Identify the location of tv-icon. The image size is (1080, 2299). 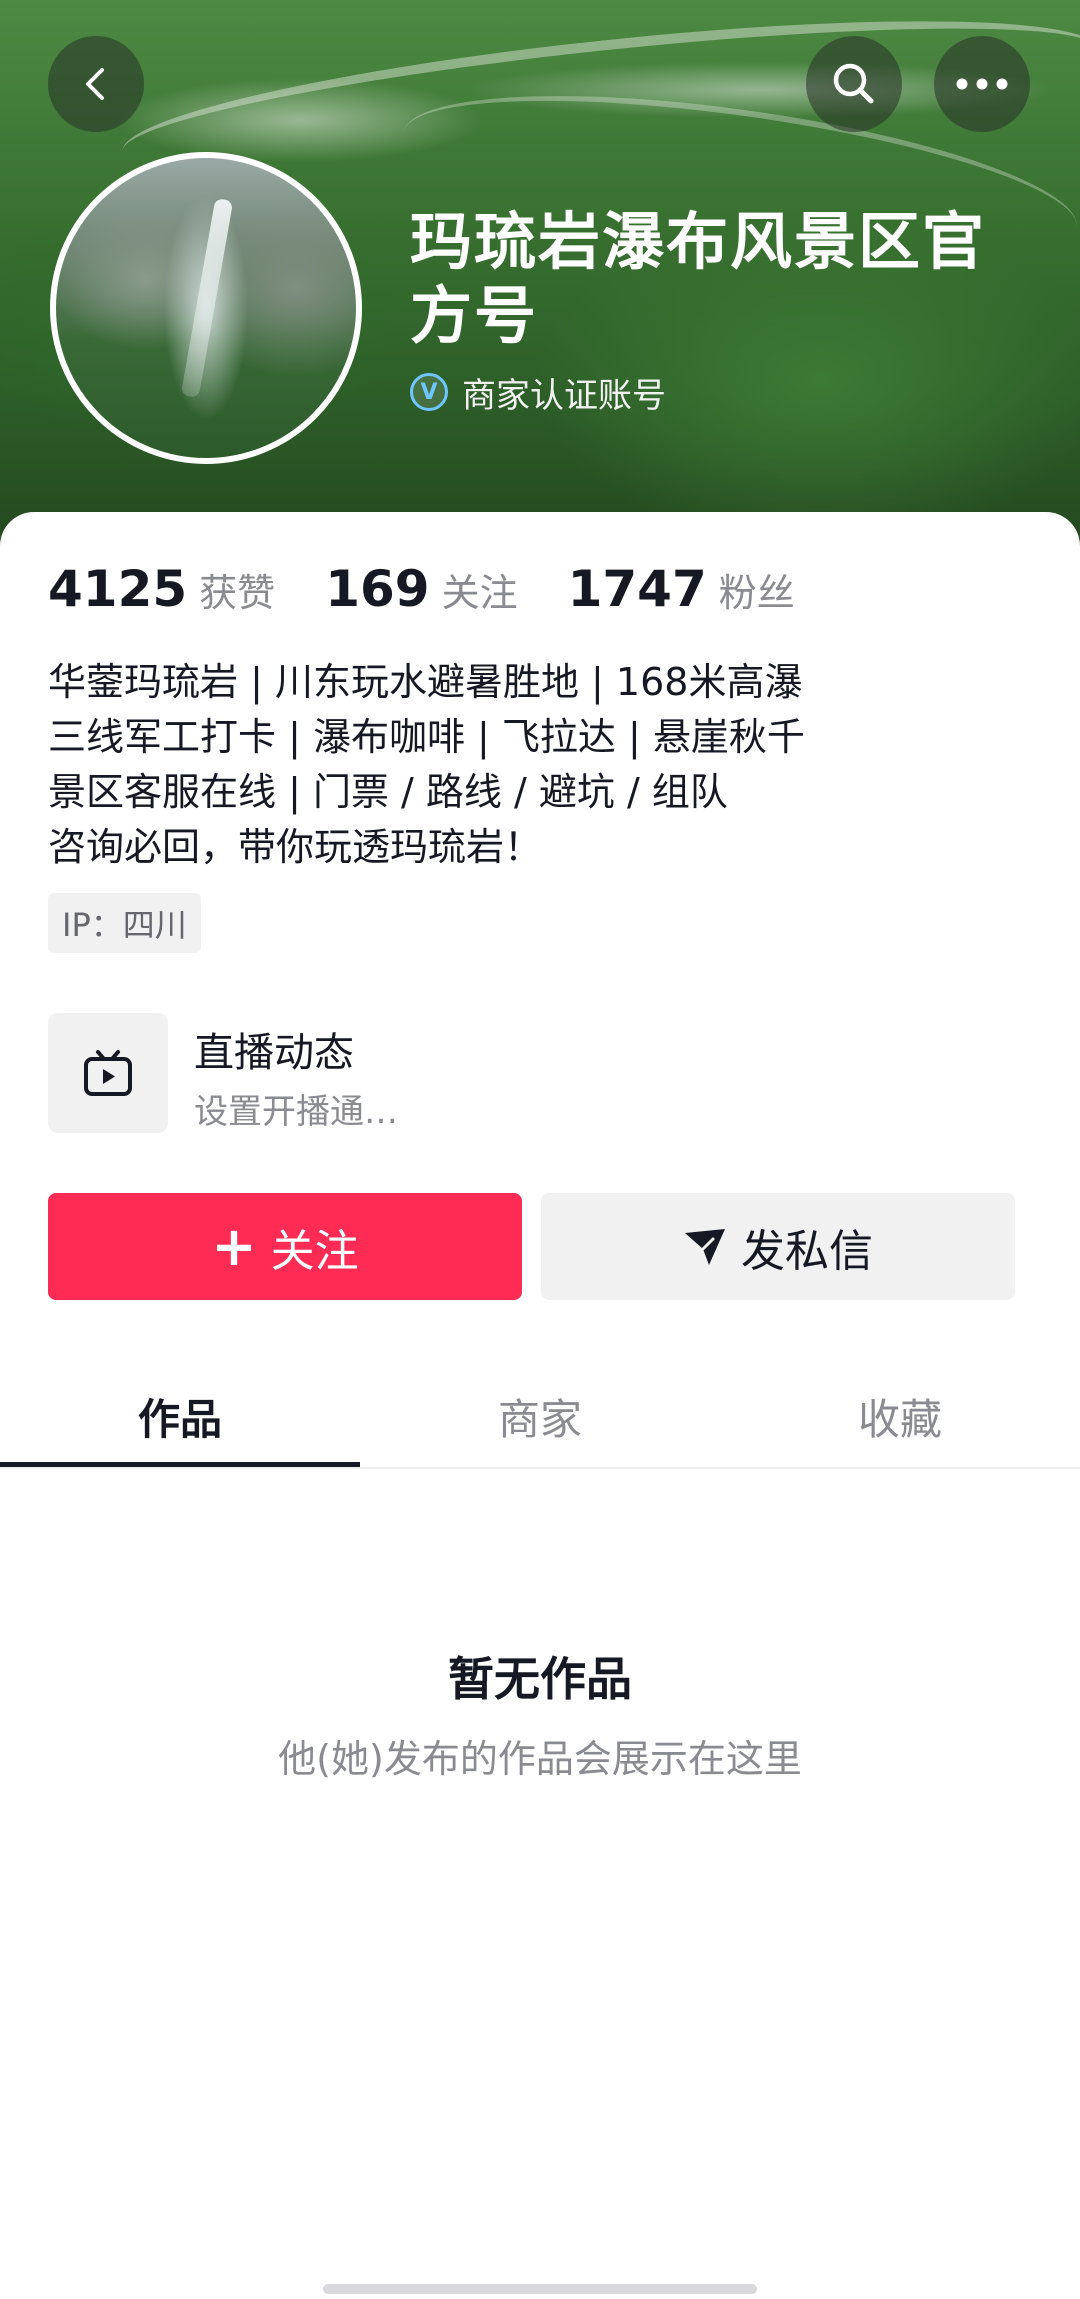
(108, 1073).